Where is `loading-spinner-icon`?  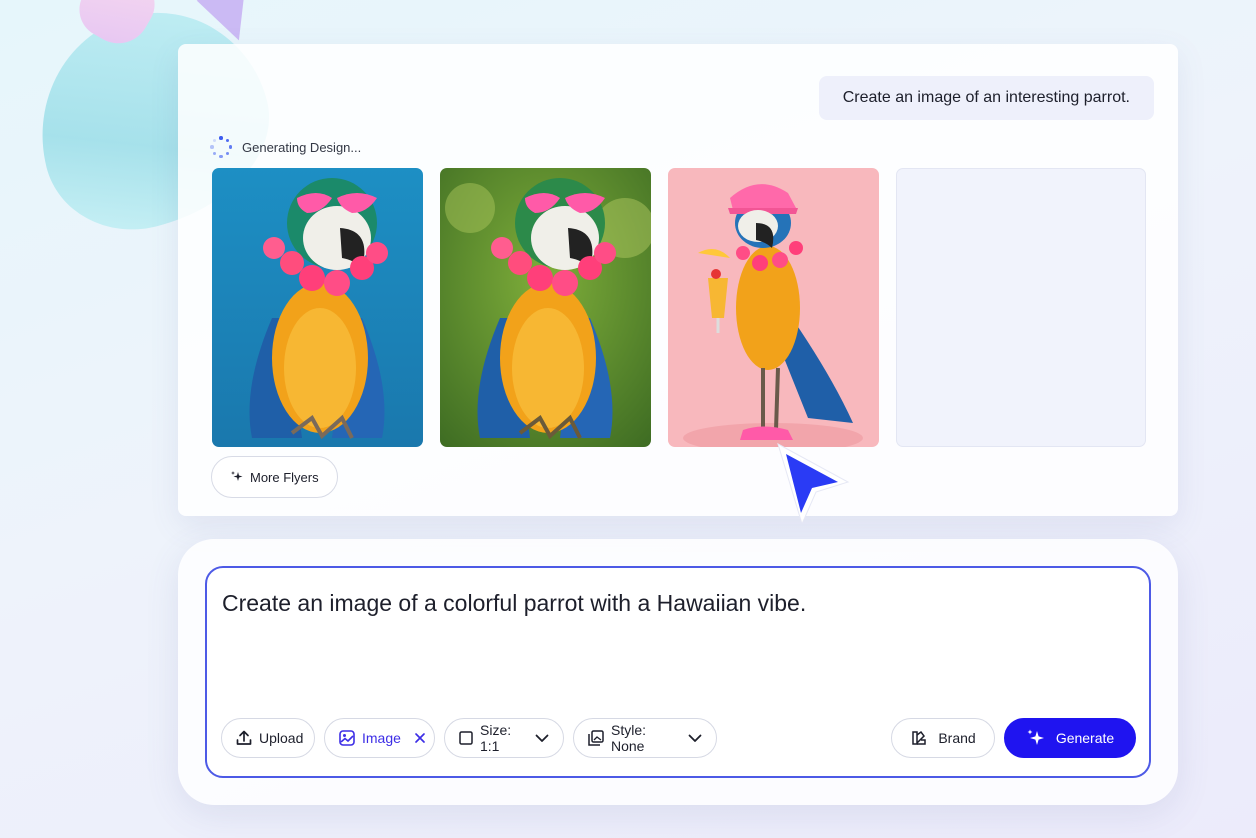
loading-spinner-icon is located at coordinates (221, 147).